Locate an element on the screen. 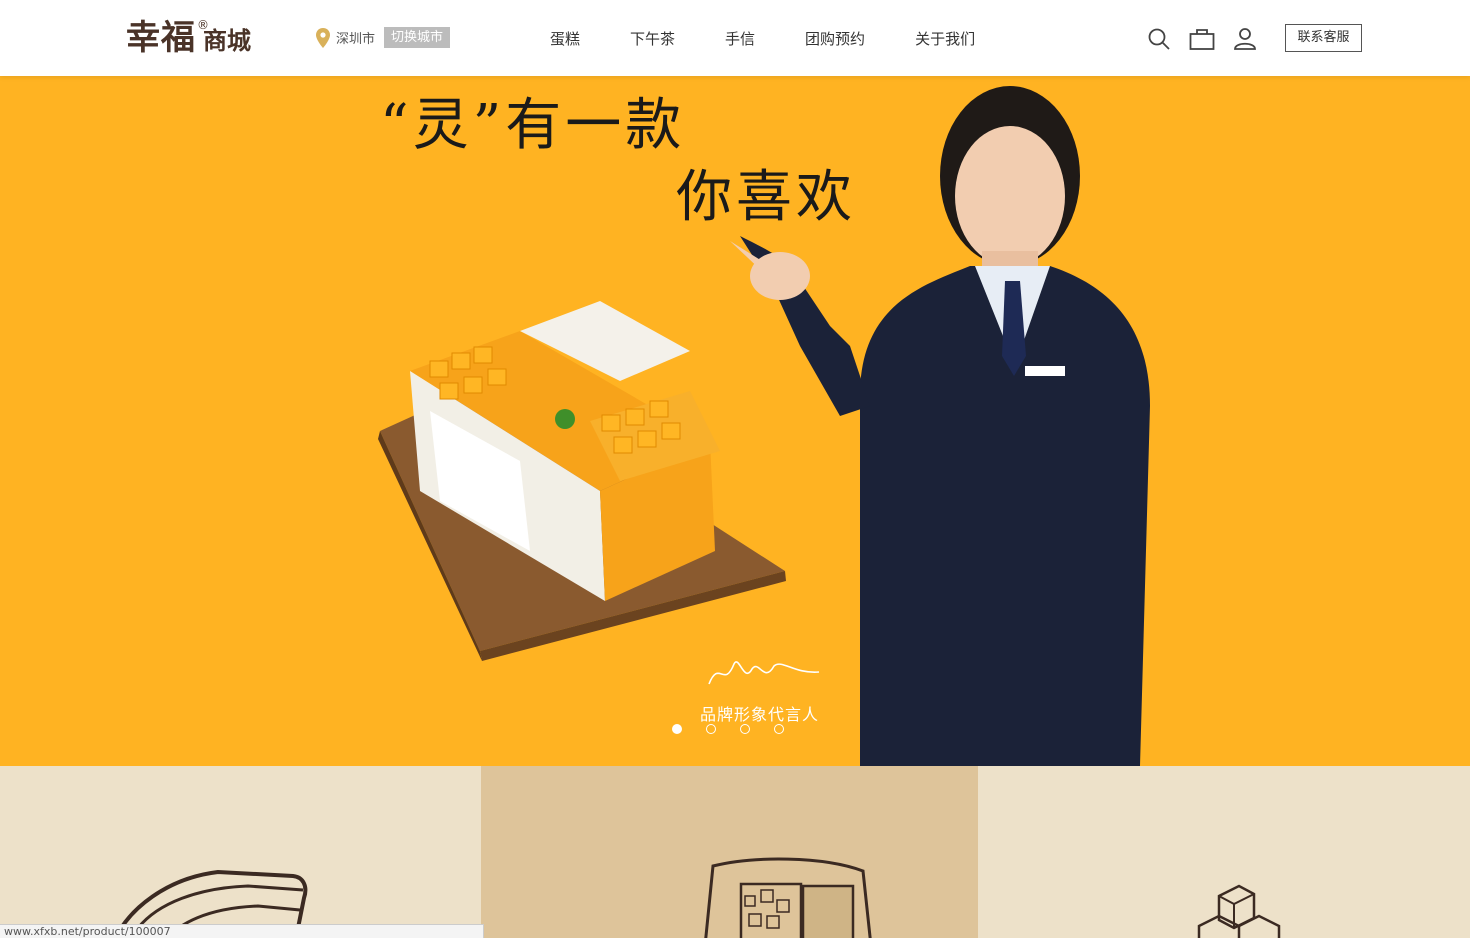  nav-item-gifts: 手信 is located at coordinates (740, 38).